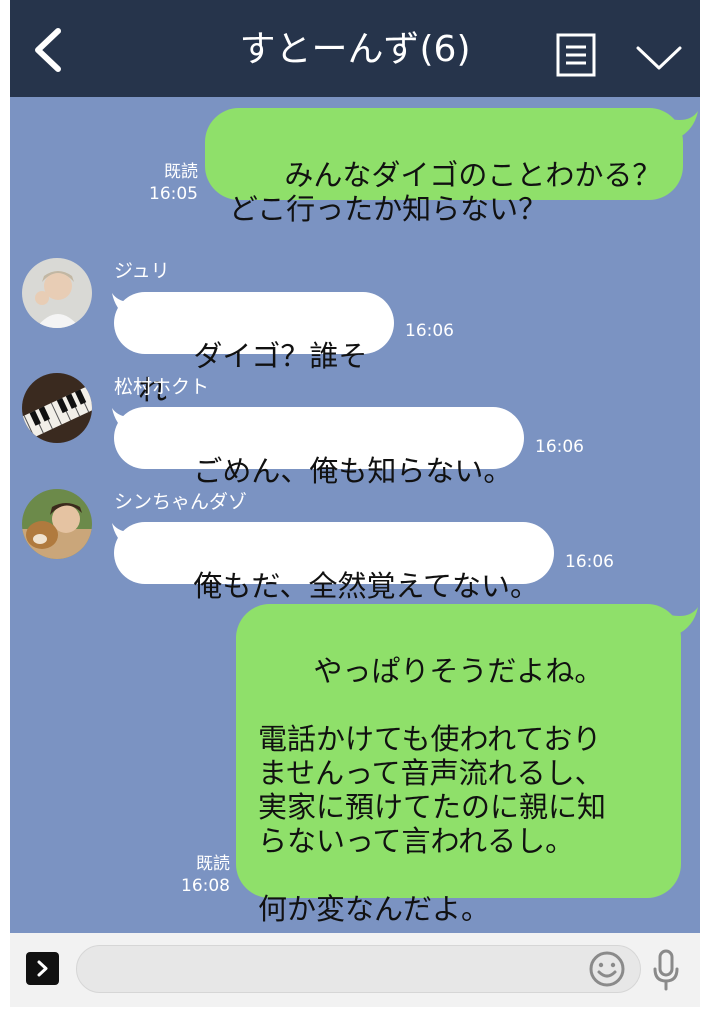 The image size is (706, 1021). I want to click on my-message-bubble: みんなダイゴのことわかる？ どこ行ったか知らない？, so click(444, 167).